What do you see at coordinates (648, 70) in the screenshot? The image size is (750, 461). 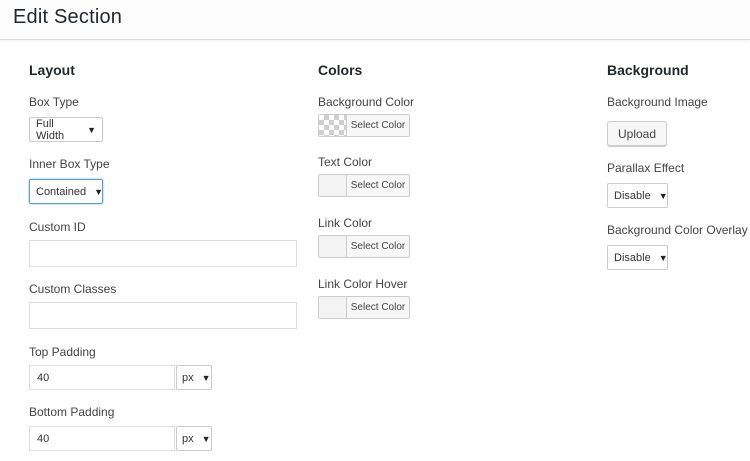 I see `background-section-title: Background` at bounding box center [648, 70].